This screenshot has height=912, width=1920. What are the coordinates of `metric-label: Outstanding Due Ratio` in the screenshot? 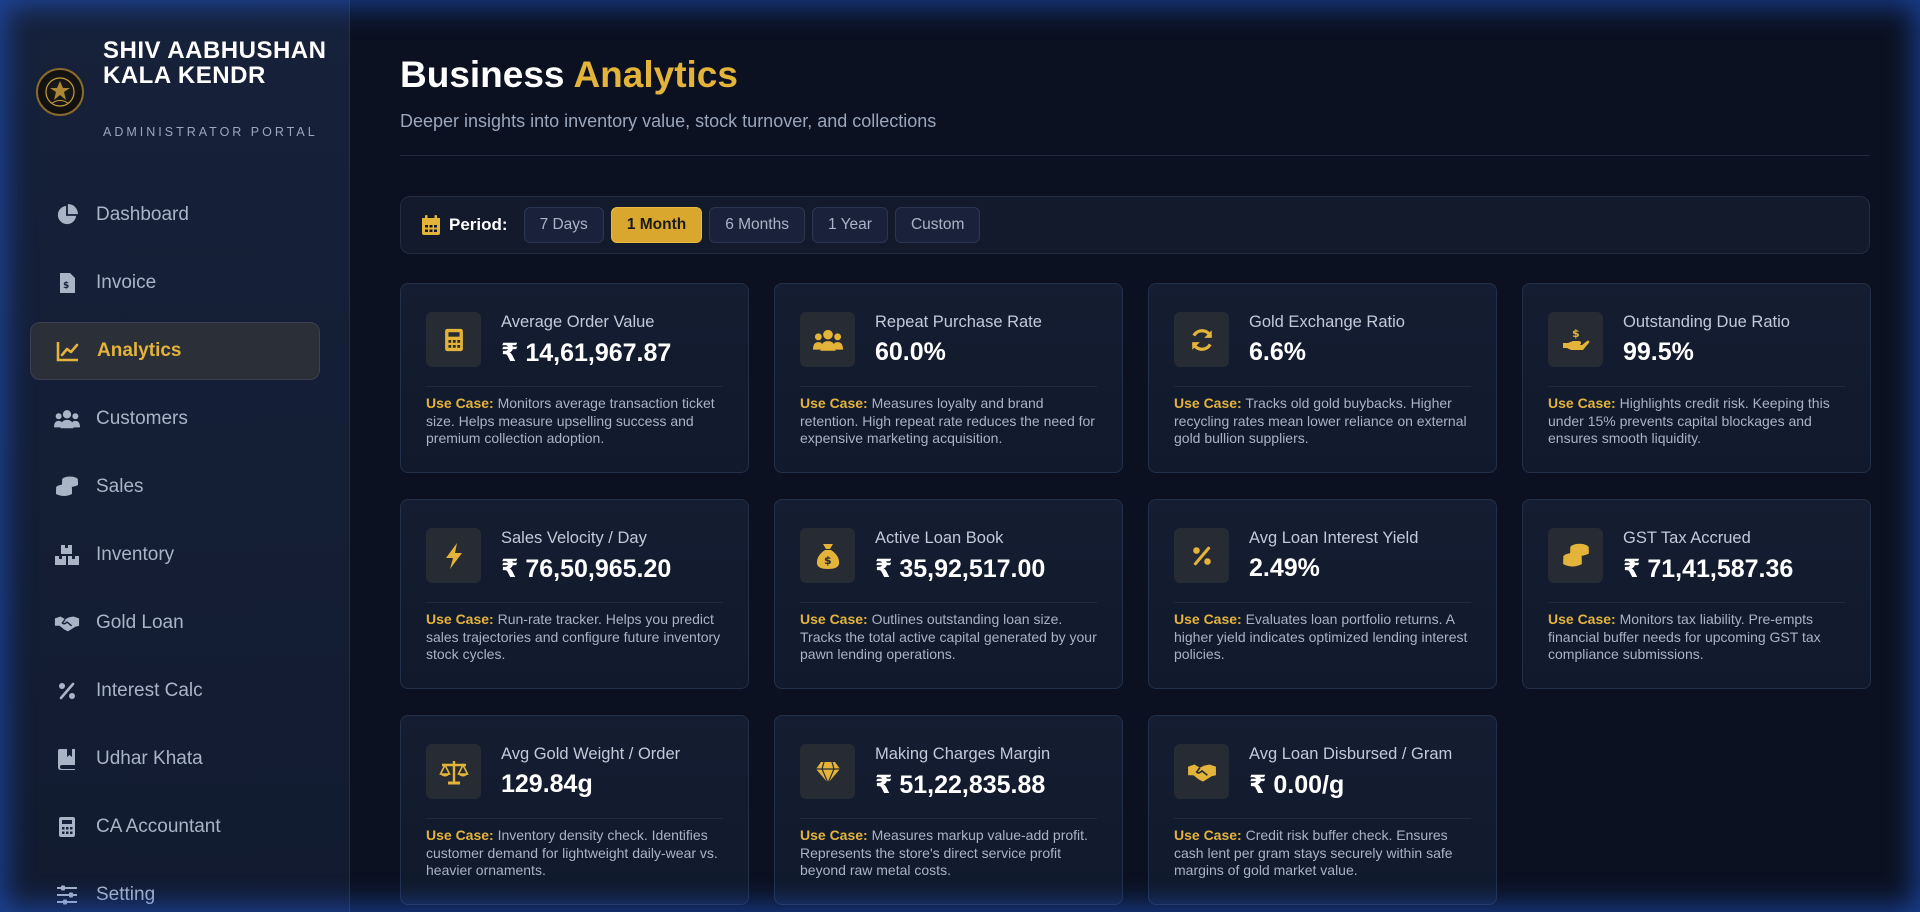 It's located at (1706, 322).